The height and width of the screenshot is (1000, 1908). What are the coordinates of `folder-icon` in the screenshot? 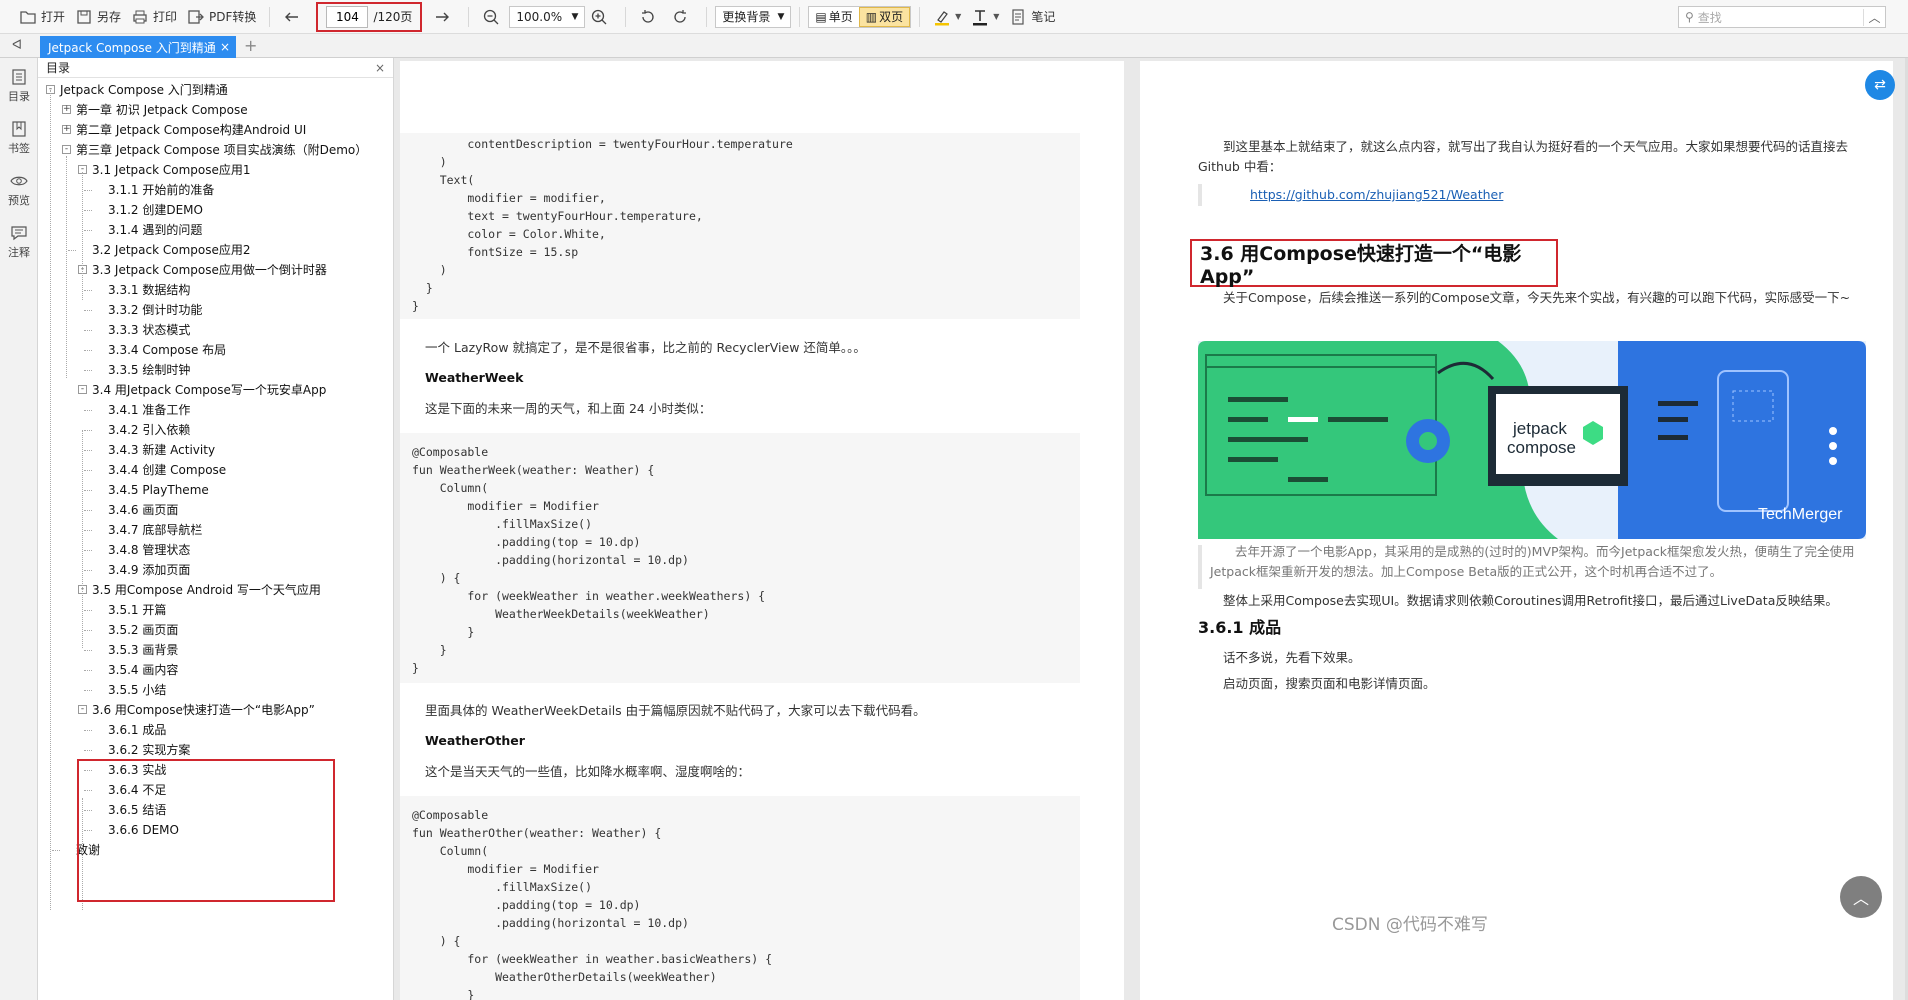 It's located at (28, 17).